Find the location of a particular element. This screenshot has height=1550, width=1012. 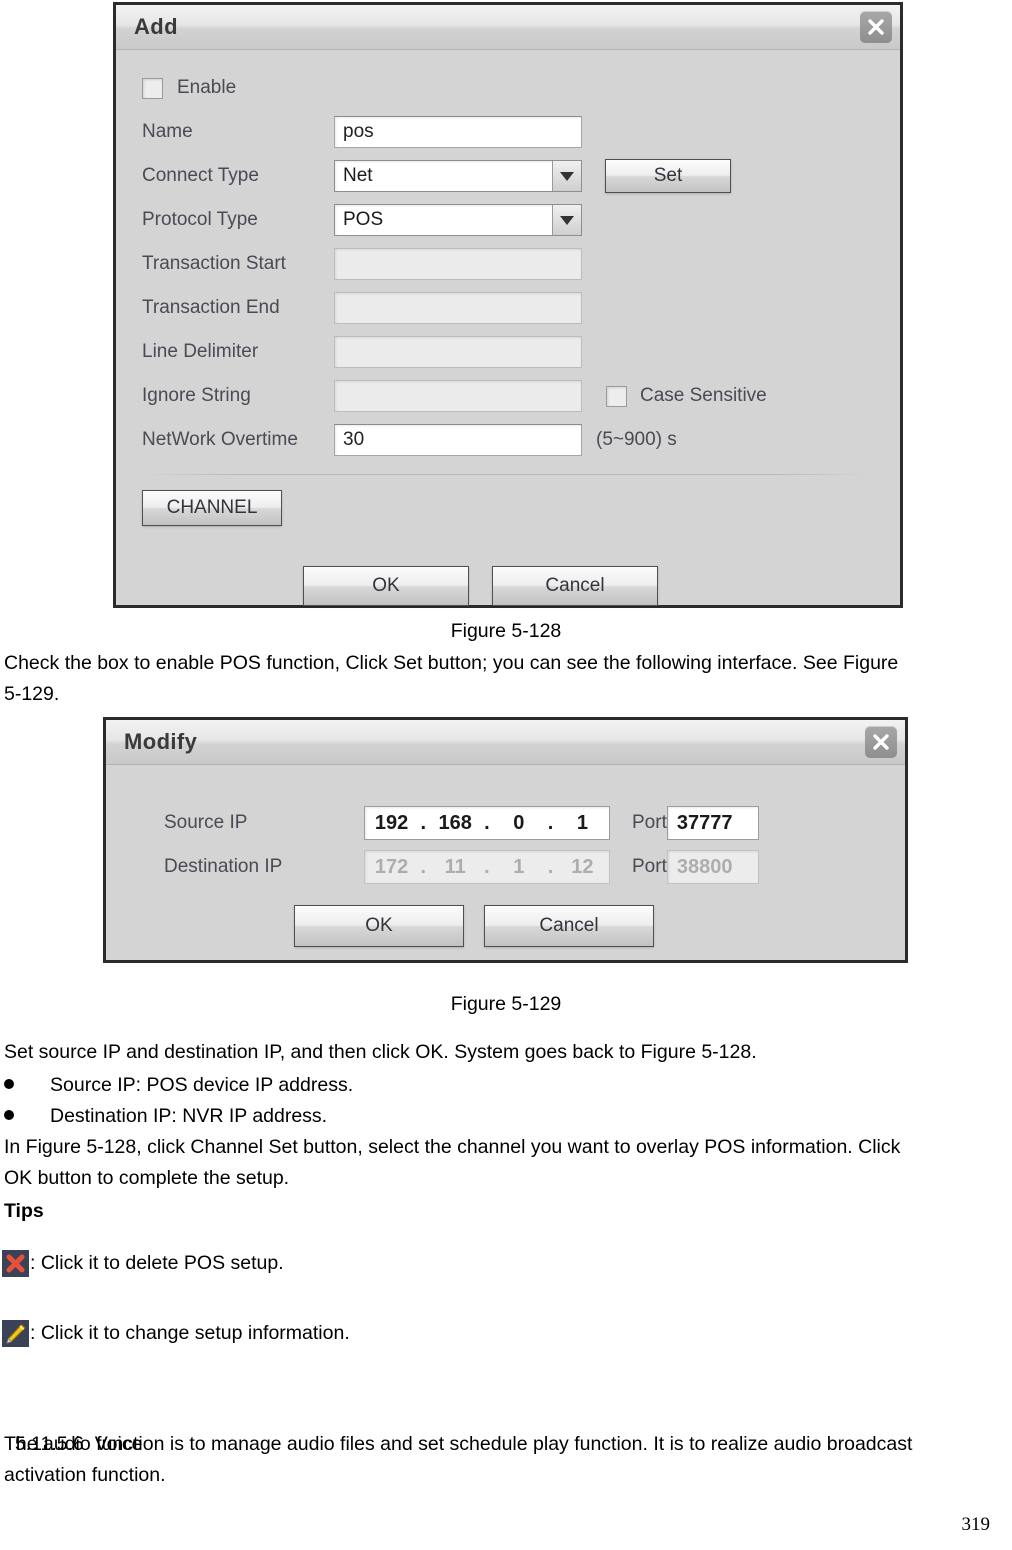

delete-x-icon is located at coordinates (15, 1263).